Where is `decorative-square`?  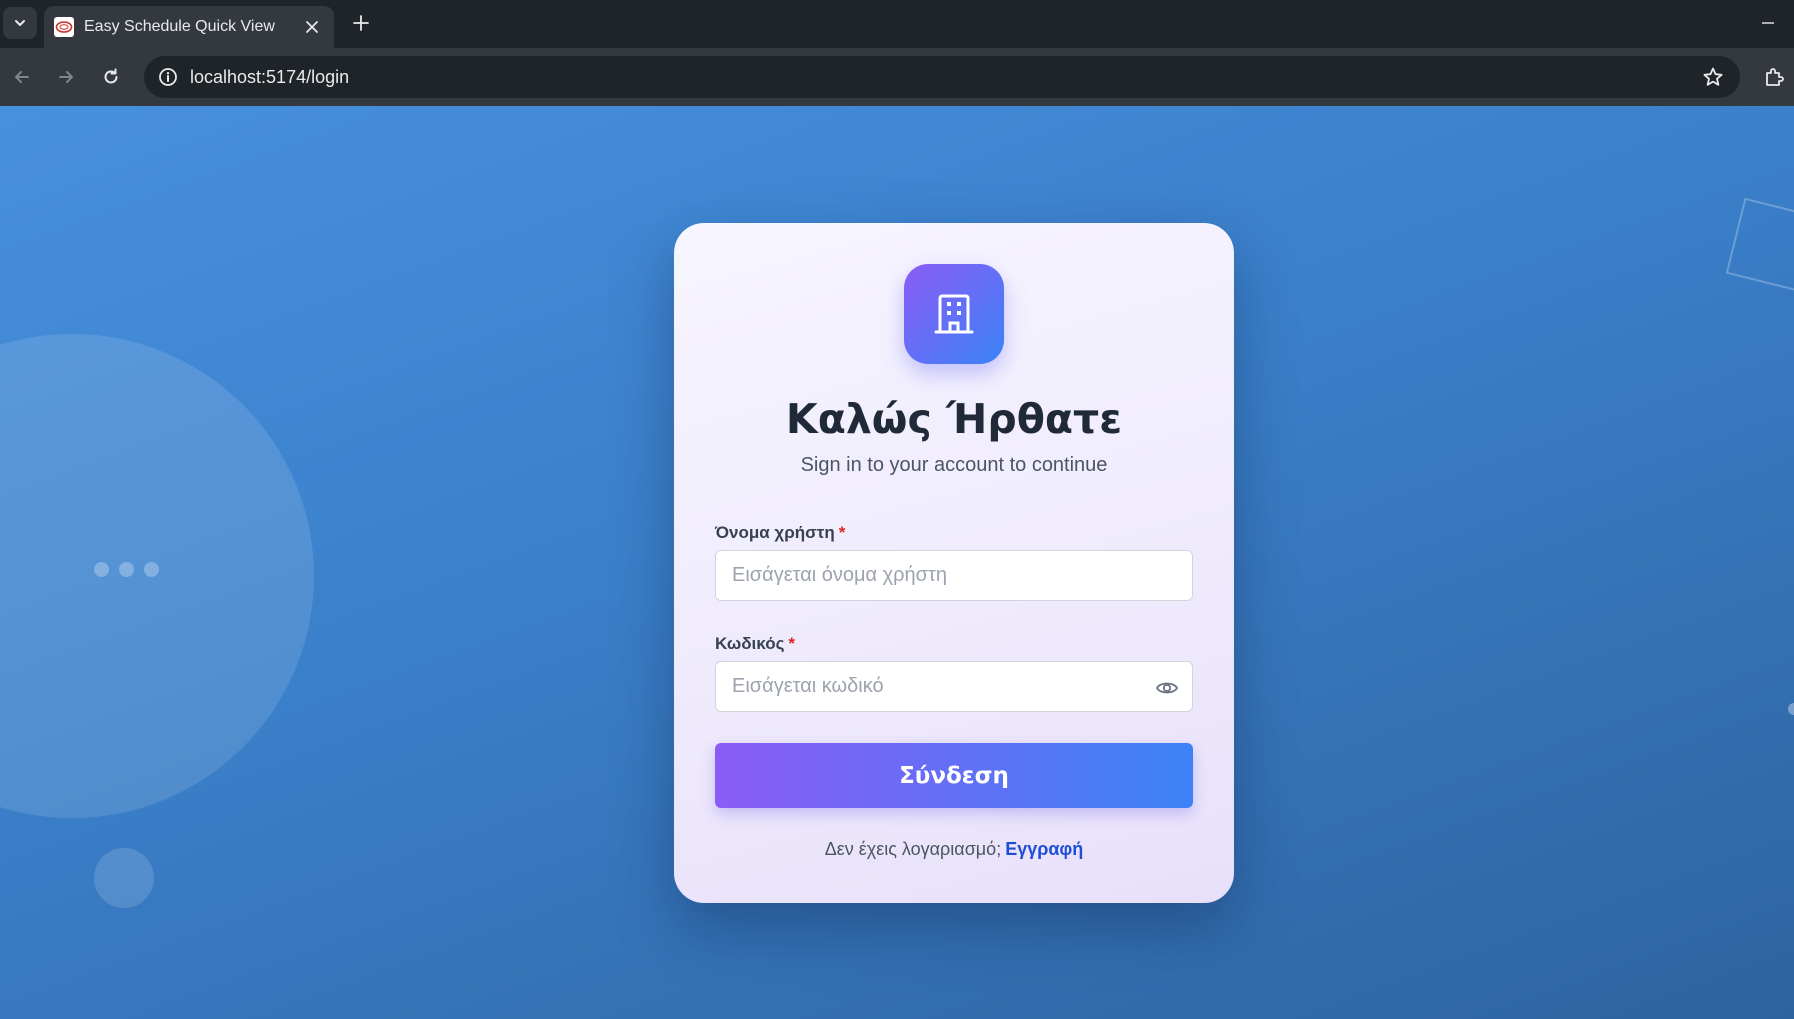
decorative-square is located at coordinates (1759, 245).